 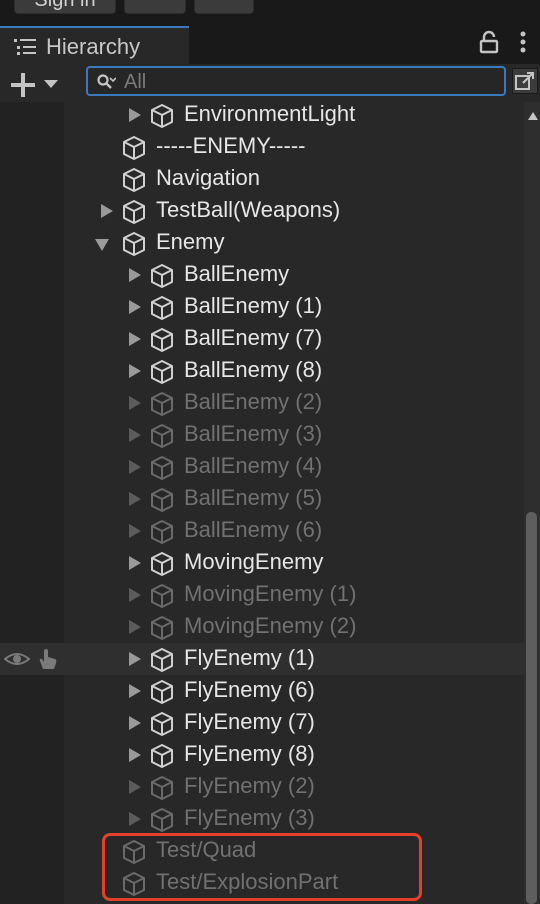 I want to click on hierarchy-item: FlyEnemy (1), so click(x=262, y=659).